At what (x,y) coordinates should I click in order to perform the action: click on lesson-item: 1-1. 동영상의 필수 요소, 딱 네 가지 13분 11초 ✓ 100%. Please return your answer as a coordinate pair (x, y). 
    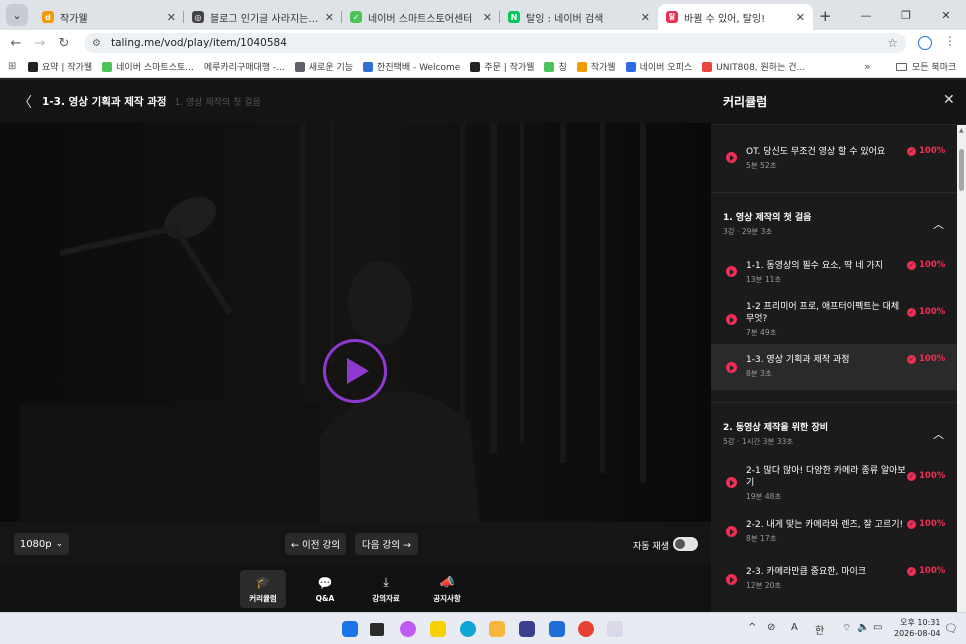
    Looking at the image, I should click on (834, 272).